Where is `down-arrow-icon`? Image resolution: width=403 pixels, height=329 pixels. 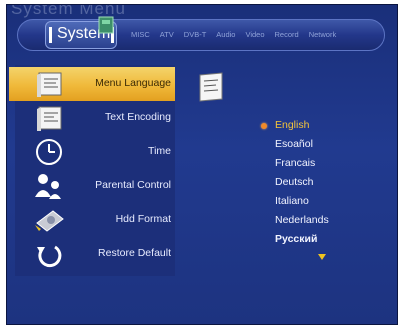
down-arrow-icon is located at coordinates (322, 257).